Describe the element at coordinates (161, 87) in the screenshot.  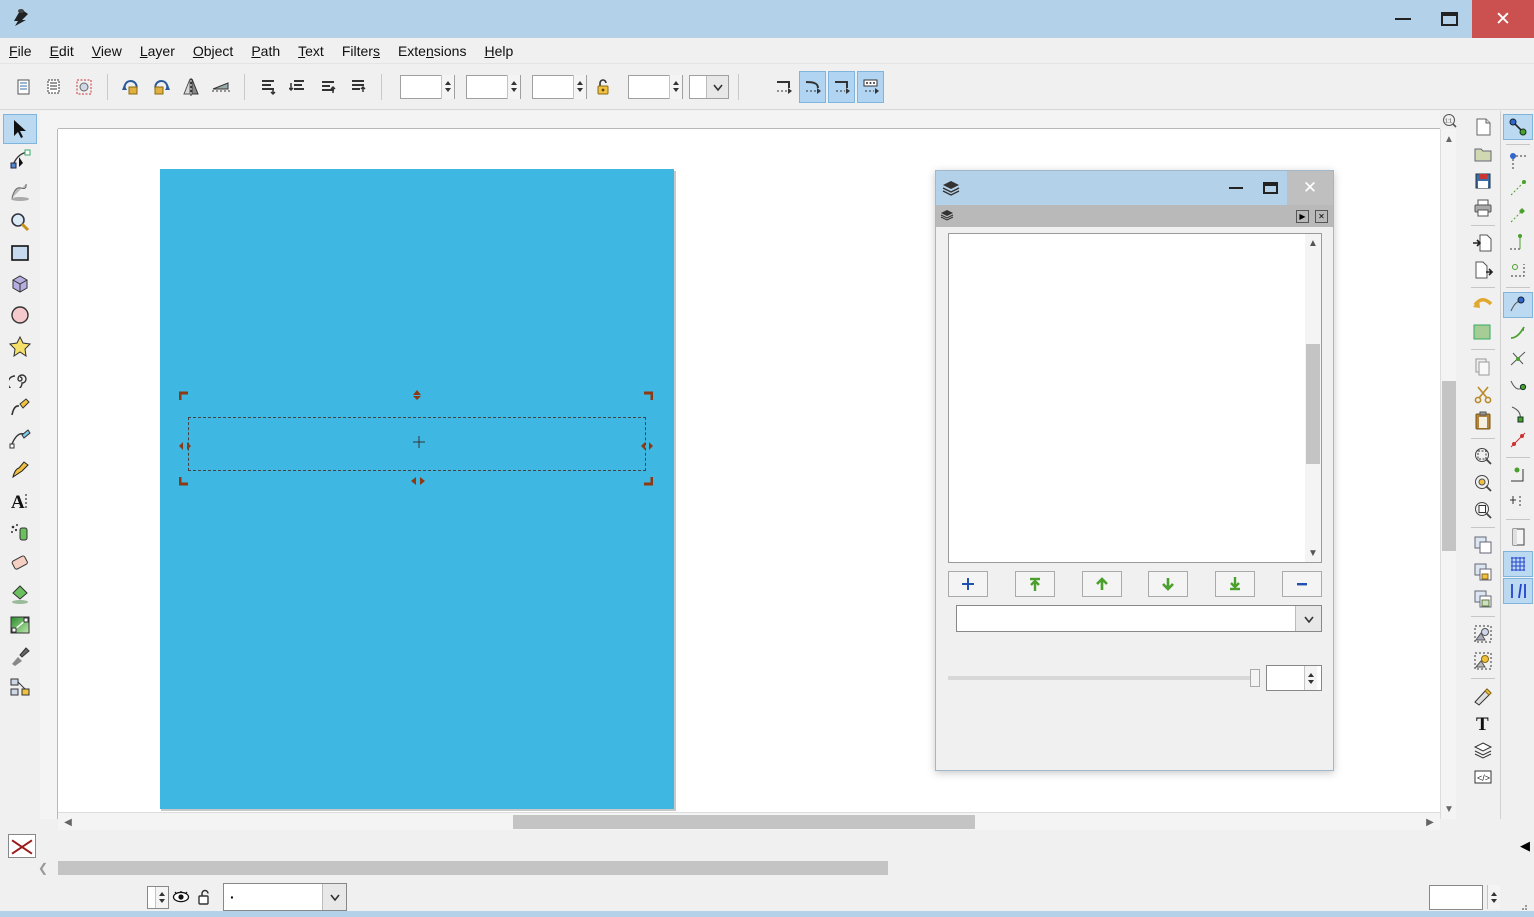
I see `rotate-cw-icon` at that location.